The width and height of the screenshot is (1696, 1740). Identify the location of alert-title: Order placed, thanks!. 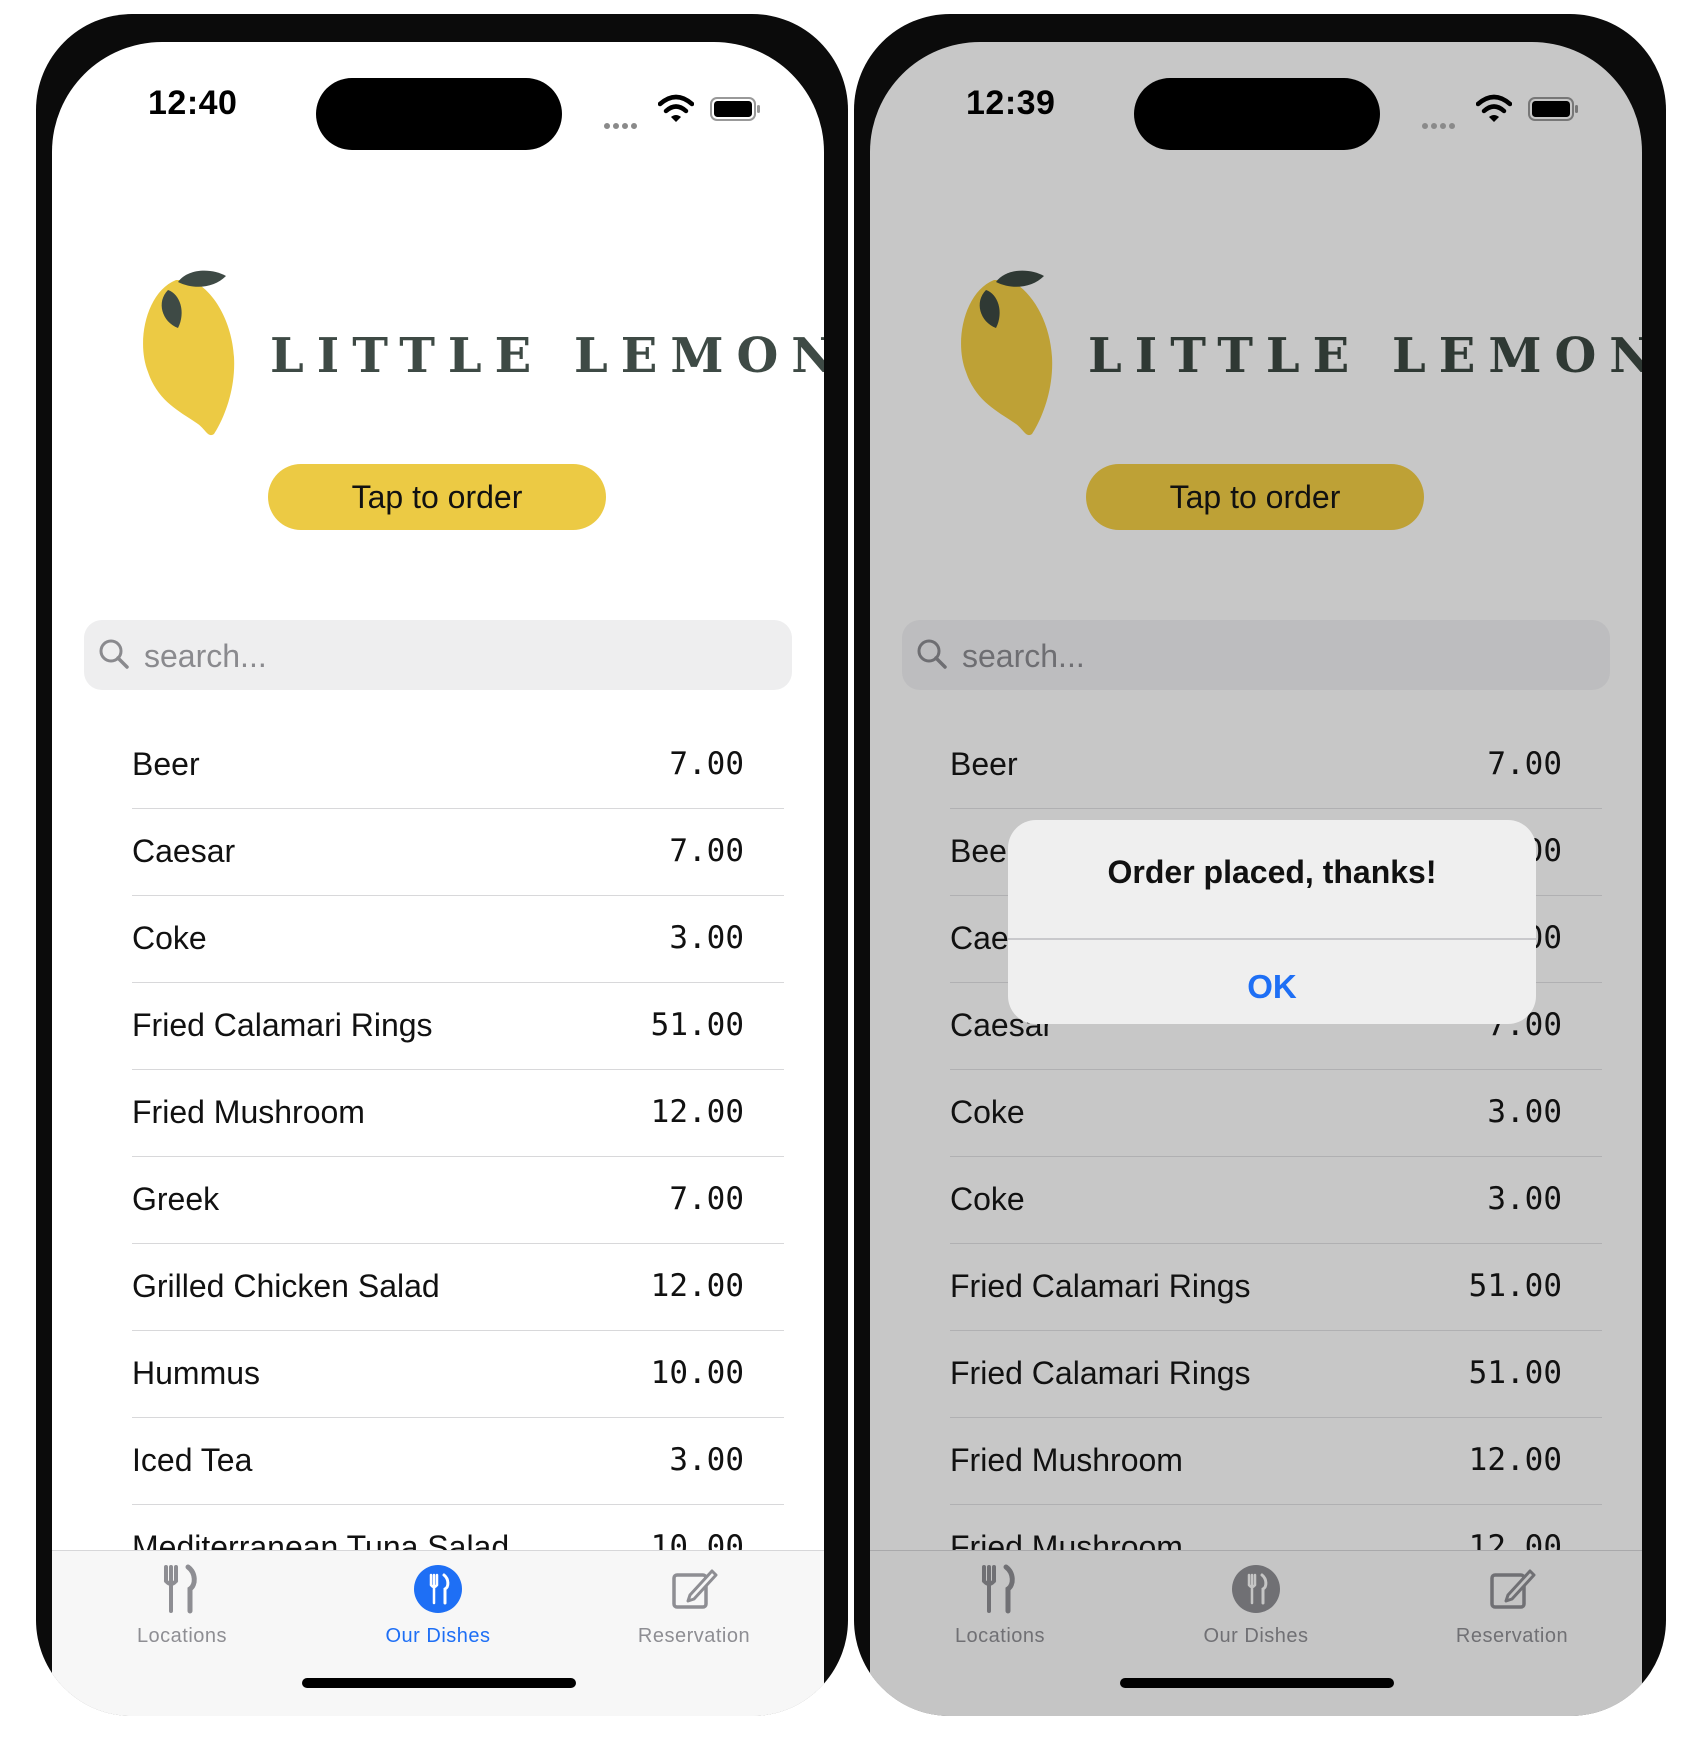
(1272, 872).